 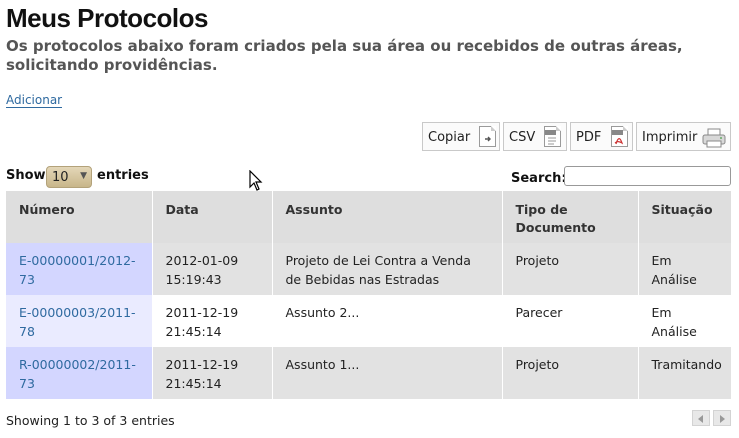 I want to click on next-arrow-icon, so click(x=722, y=419).